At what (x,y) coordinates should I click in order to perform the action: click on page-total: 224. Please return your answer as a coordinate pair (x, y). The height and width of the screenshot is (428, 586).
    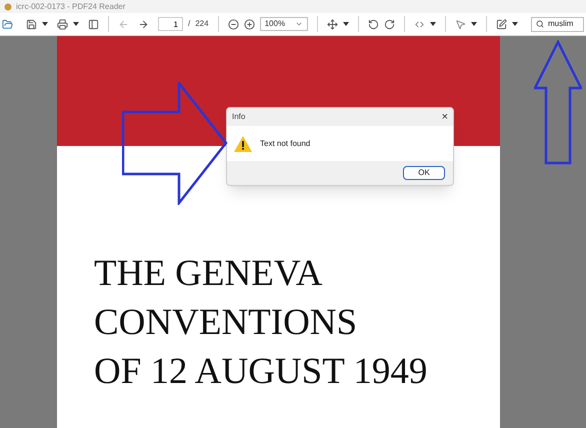
    Looking at the image, I should click on (202, 24).